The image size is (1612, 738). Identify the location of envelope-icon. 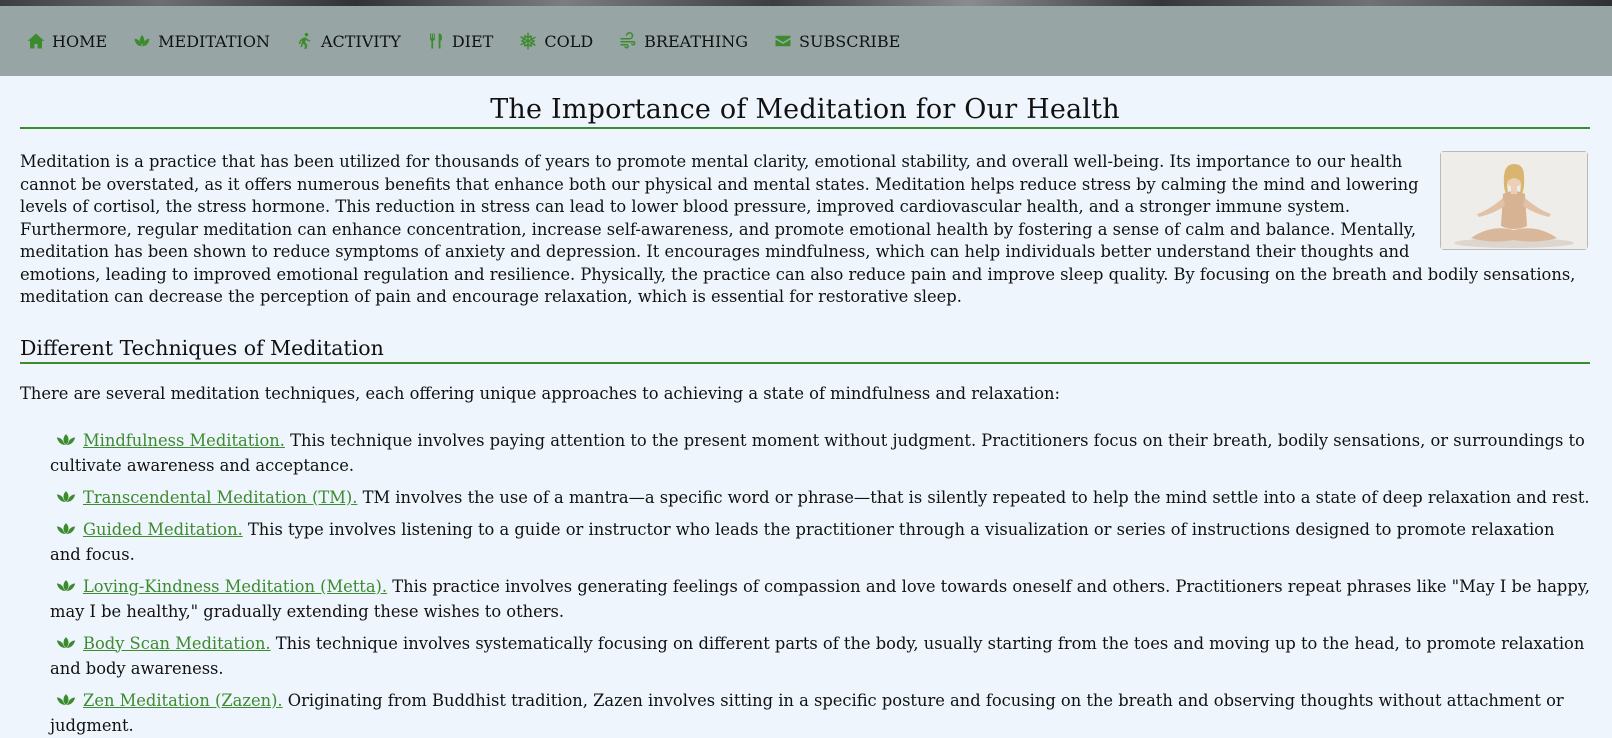
(783, 41).